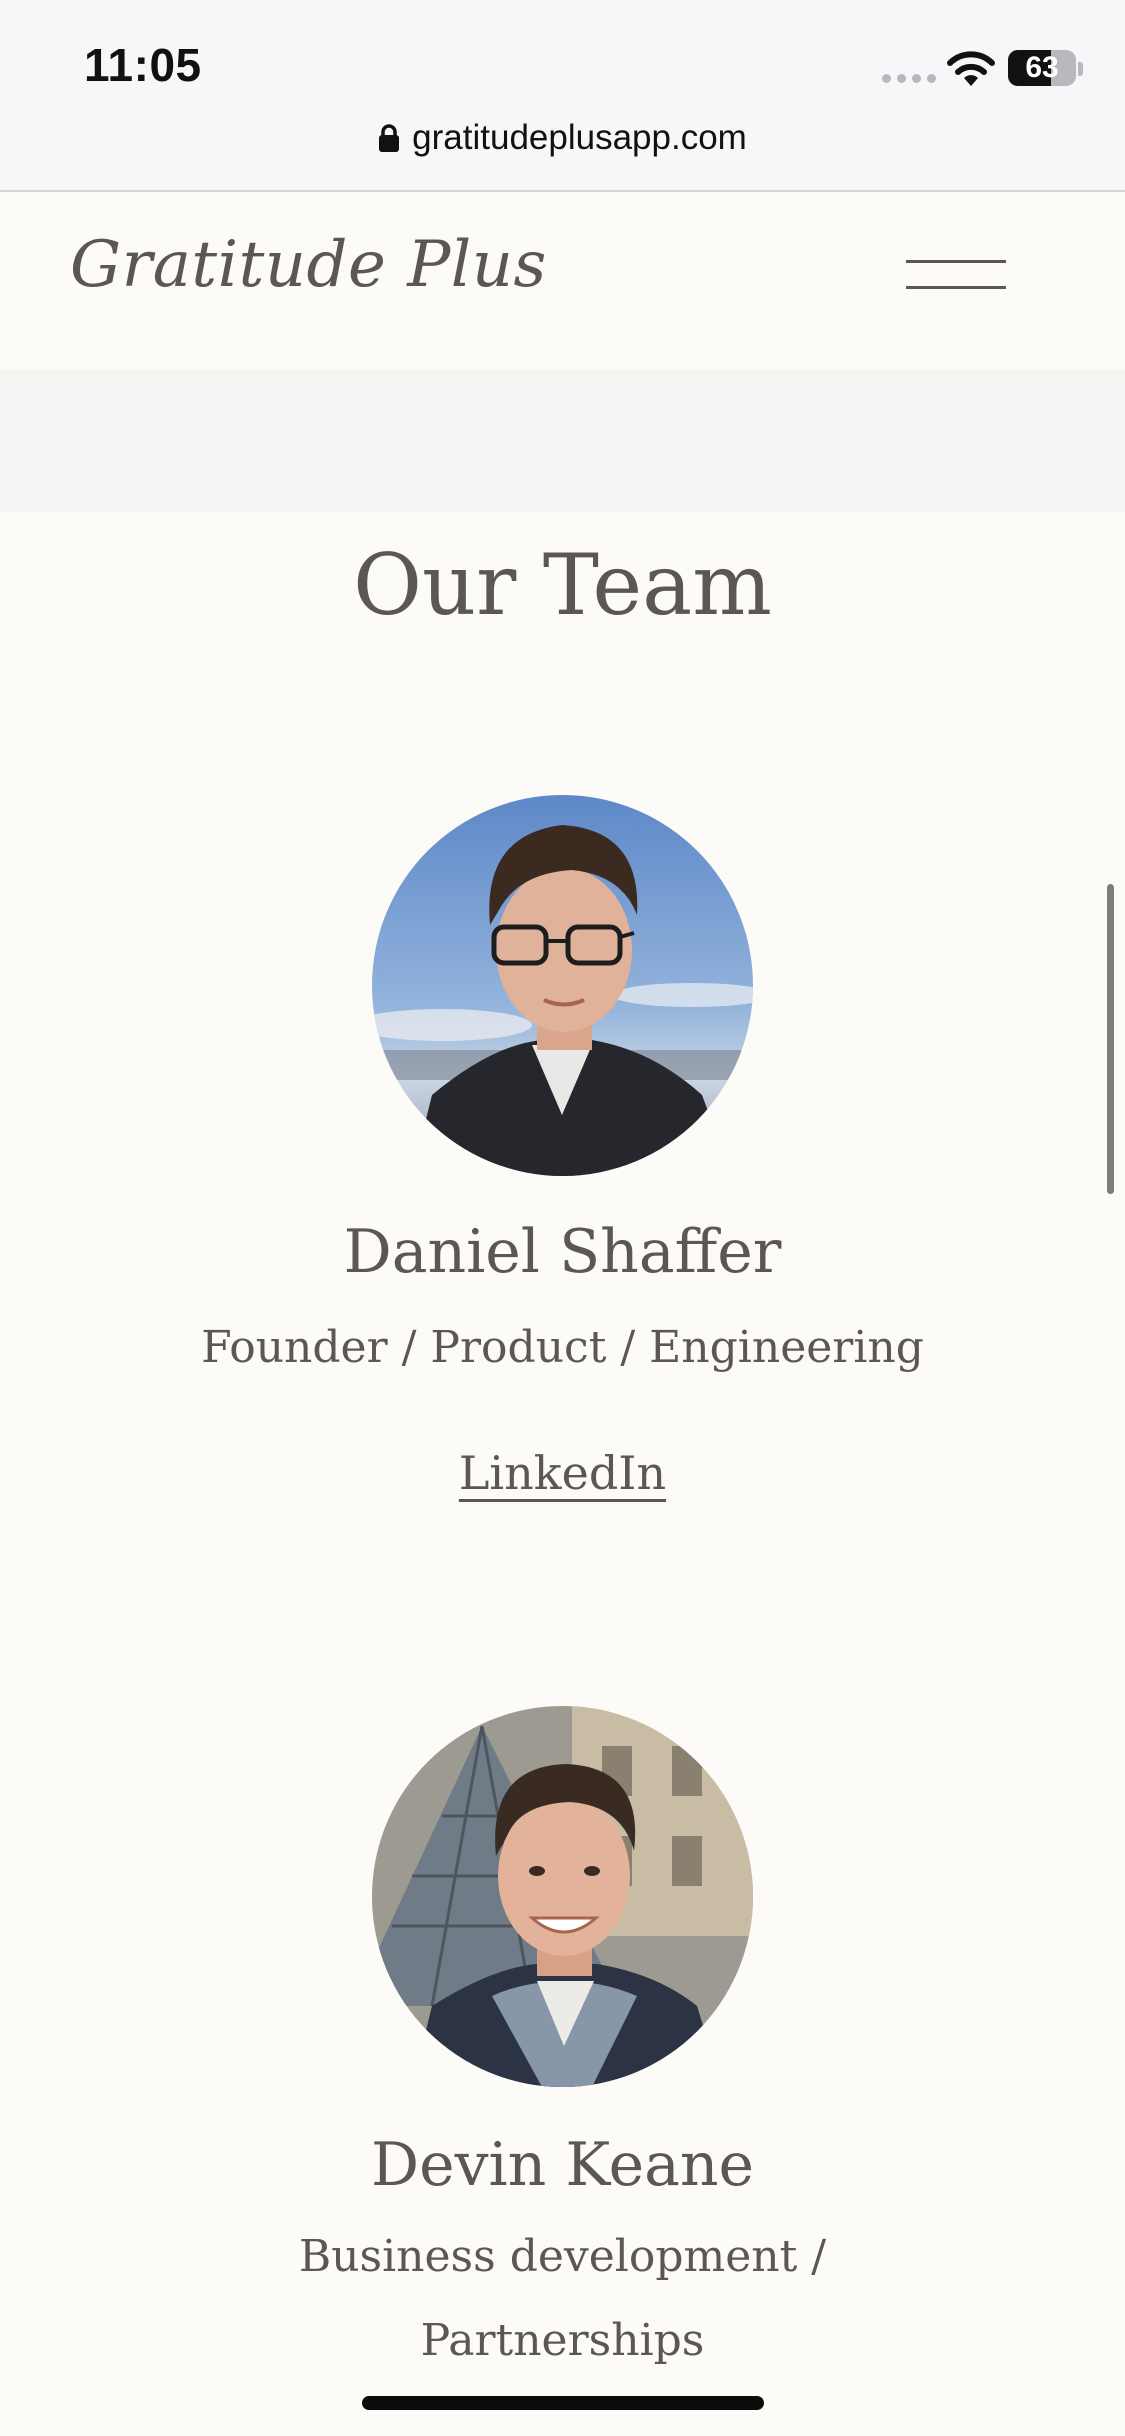  Describe the element at coordinates (562, 985) in the screenshot. I see `team-member-photo-daniel` at that location.